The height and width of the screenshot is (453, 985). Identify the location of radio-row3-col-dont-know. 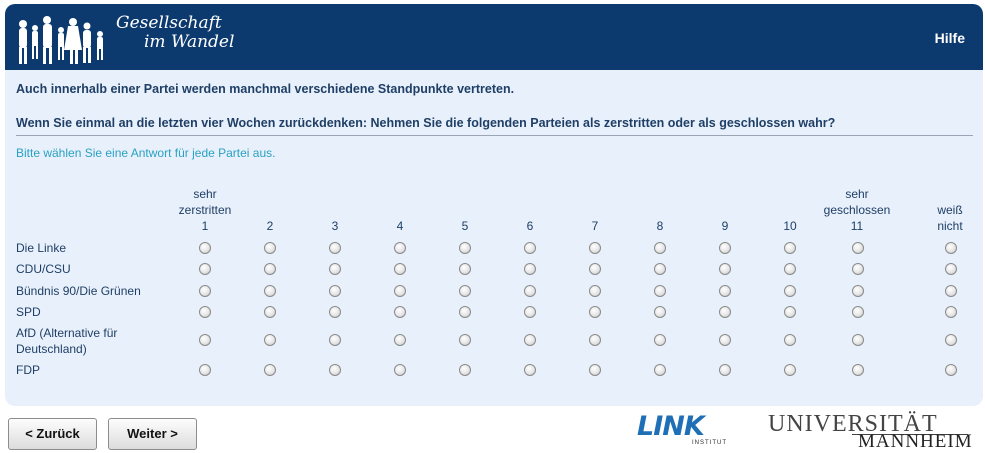
(951, 291).